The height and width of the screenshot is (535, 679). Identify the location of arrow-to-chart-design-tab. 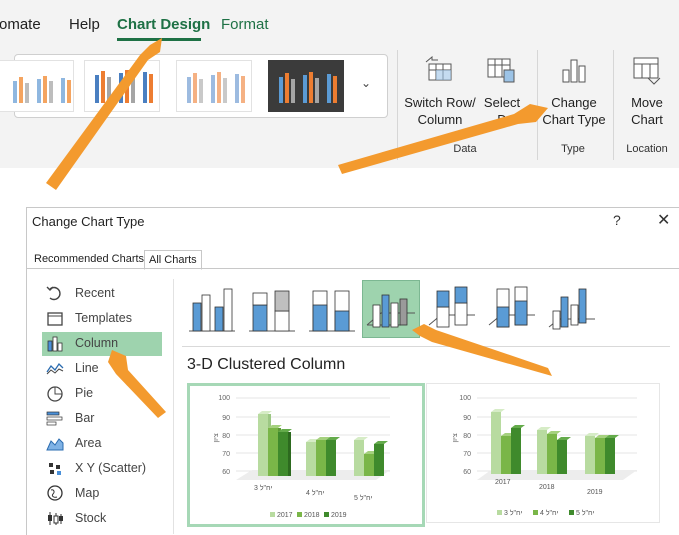
(104, 114).